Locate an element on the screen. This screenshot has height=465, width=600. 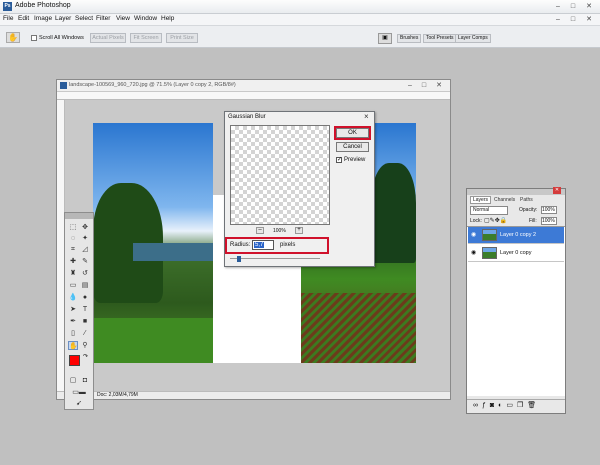
tab-brushes: Brushes is located at coordinates (409, 38).